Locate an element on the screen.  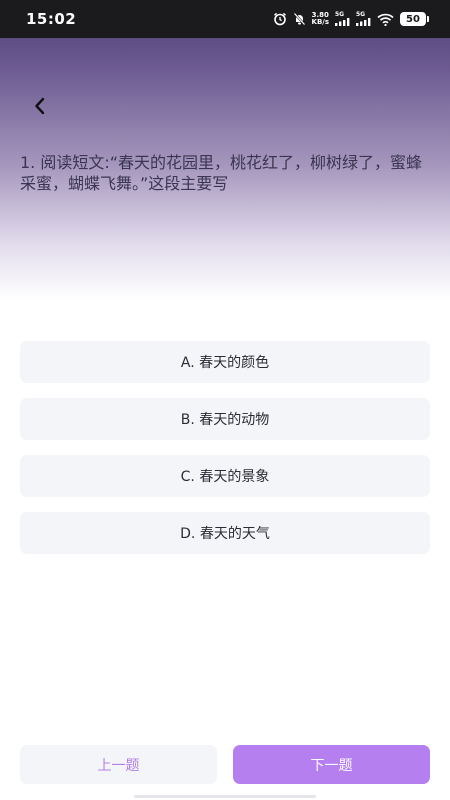
wifi-icon is located at coordinates (385, 19).